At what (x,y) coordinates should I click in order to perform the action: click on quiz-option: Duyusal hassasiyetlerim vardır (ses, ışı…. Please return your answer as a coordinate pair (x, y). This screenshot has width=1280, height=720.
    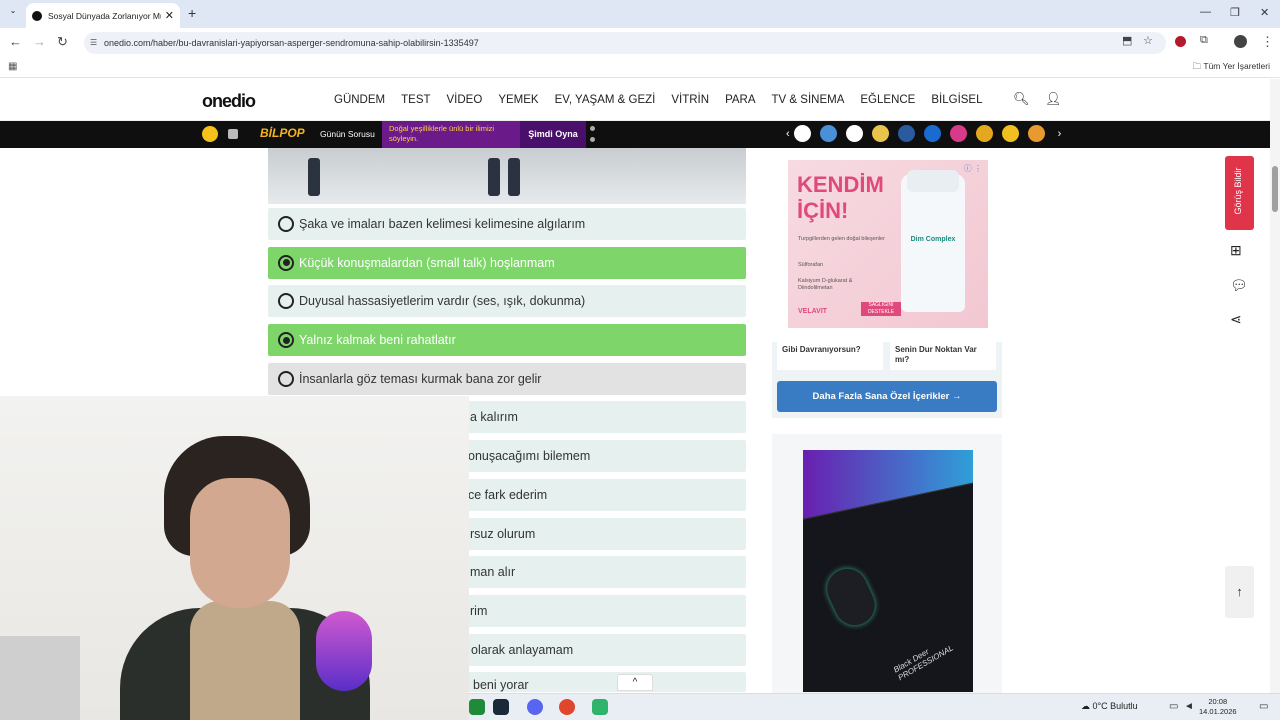
    Looking at the image, I should click on (507, 301).